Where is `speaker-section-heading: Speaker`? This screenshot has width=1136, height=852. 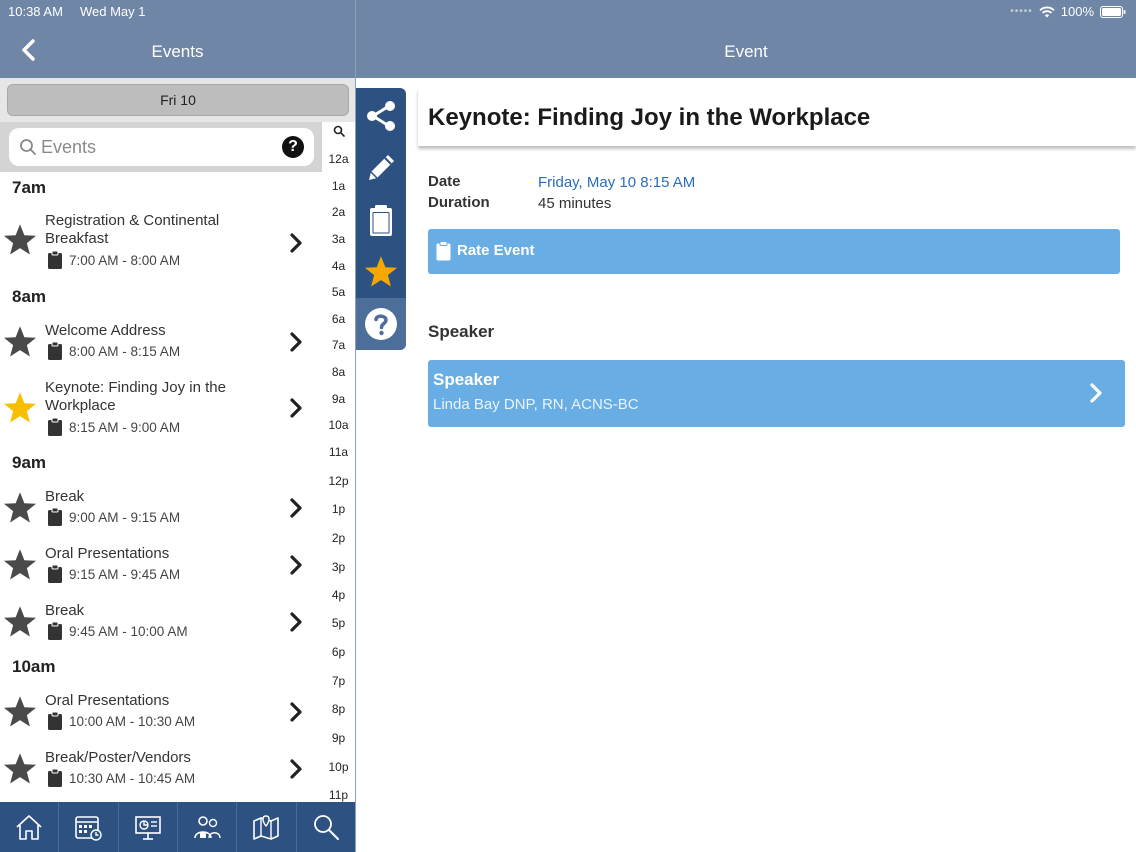 speaker-section-heading: Speaker is located at coordinates (461, 331).